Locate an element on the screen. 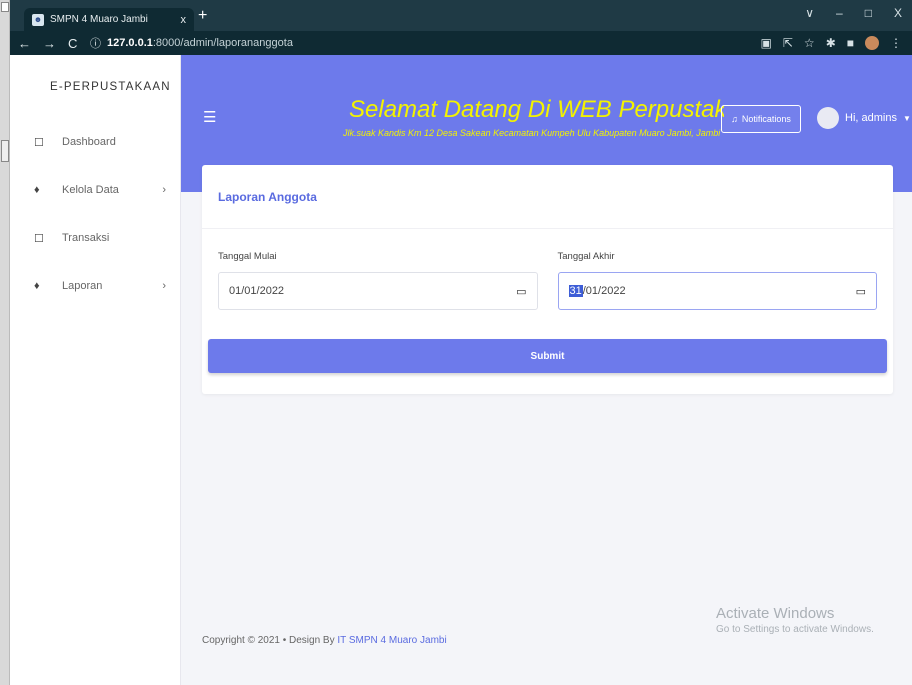 Image resolution: width=912 pixels, height=685 pixels. forward-icon: → is located at coordinates (49, 43).